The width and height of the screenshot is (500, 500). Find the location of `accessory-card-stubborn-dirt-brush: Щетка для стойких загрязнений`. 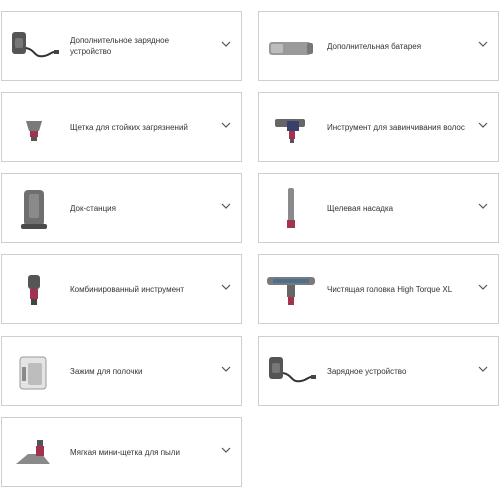

accessory-card-stubborn-dirt-brush: Щетка для стойких загрязнений is located at coordinates (121, 127).